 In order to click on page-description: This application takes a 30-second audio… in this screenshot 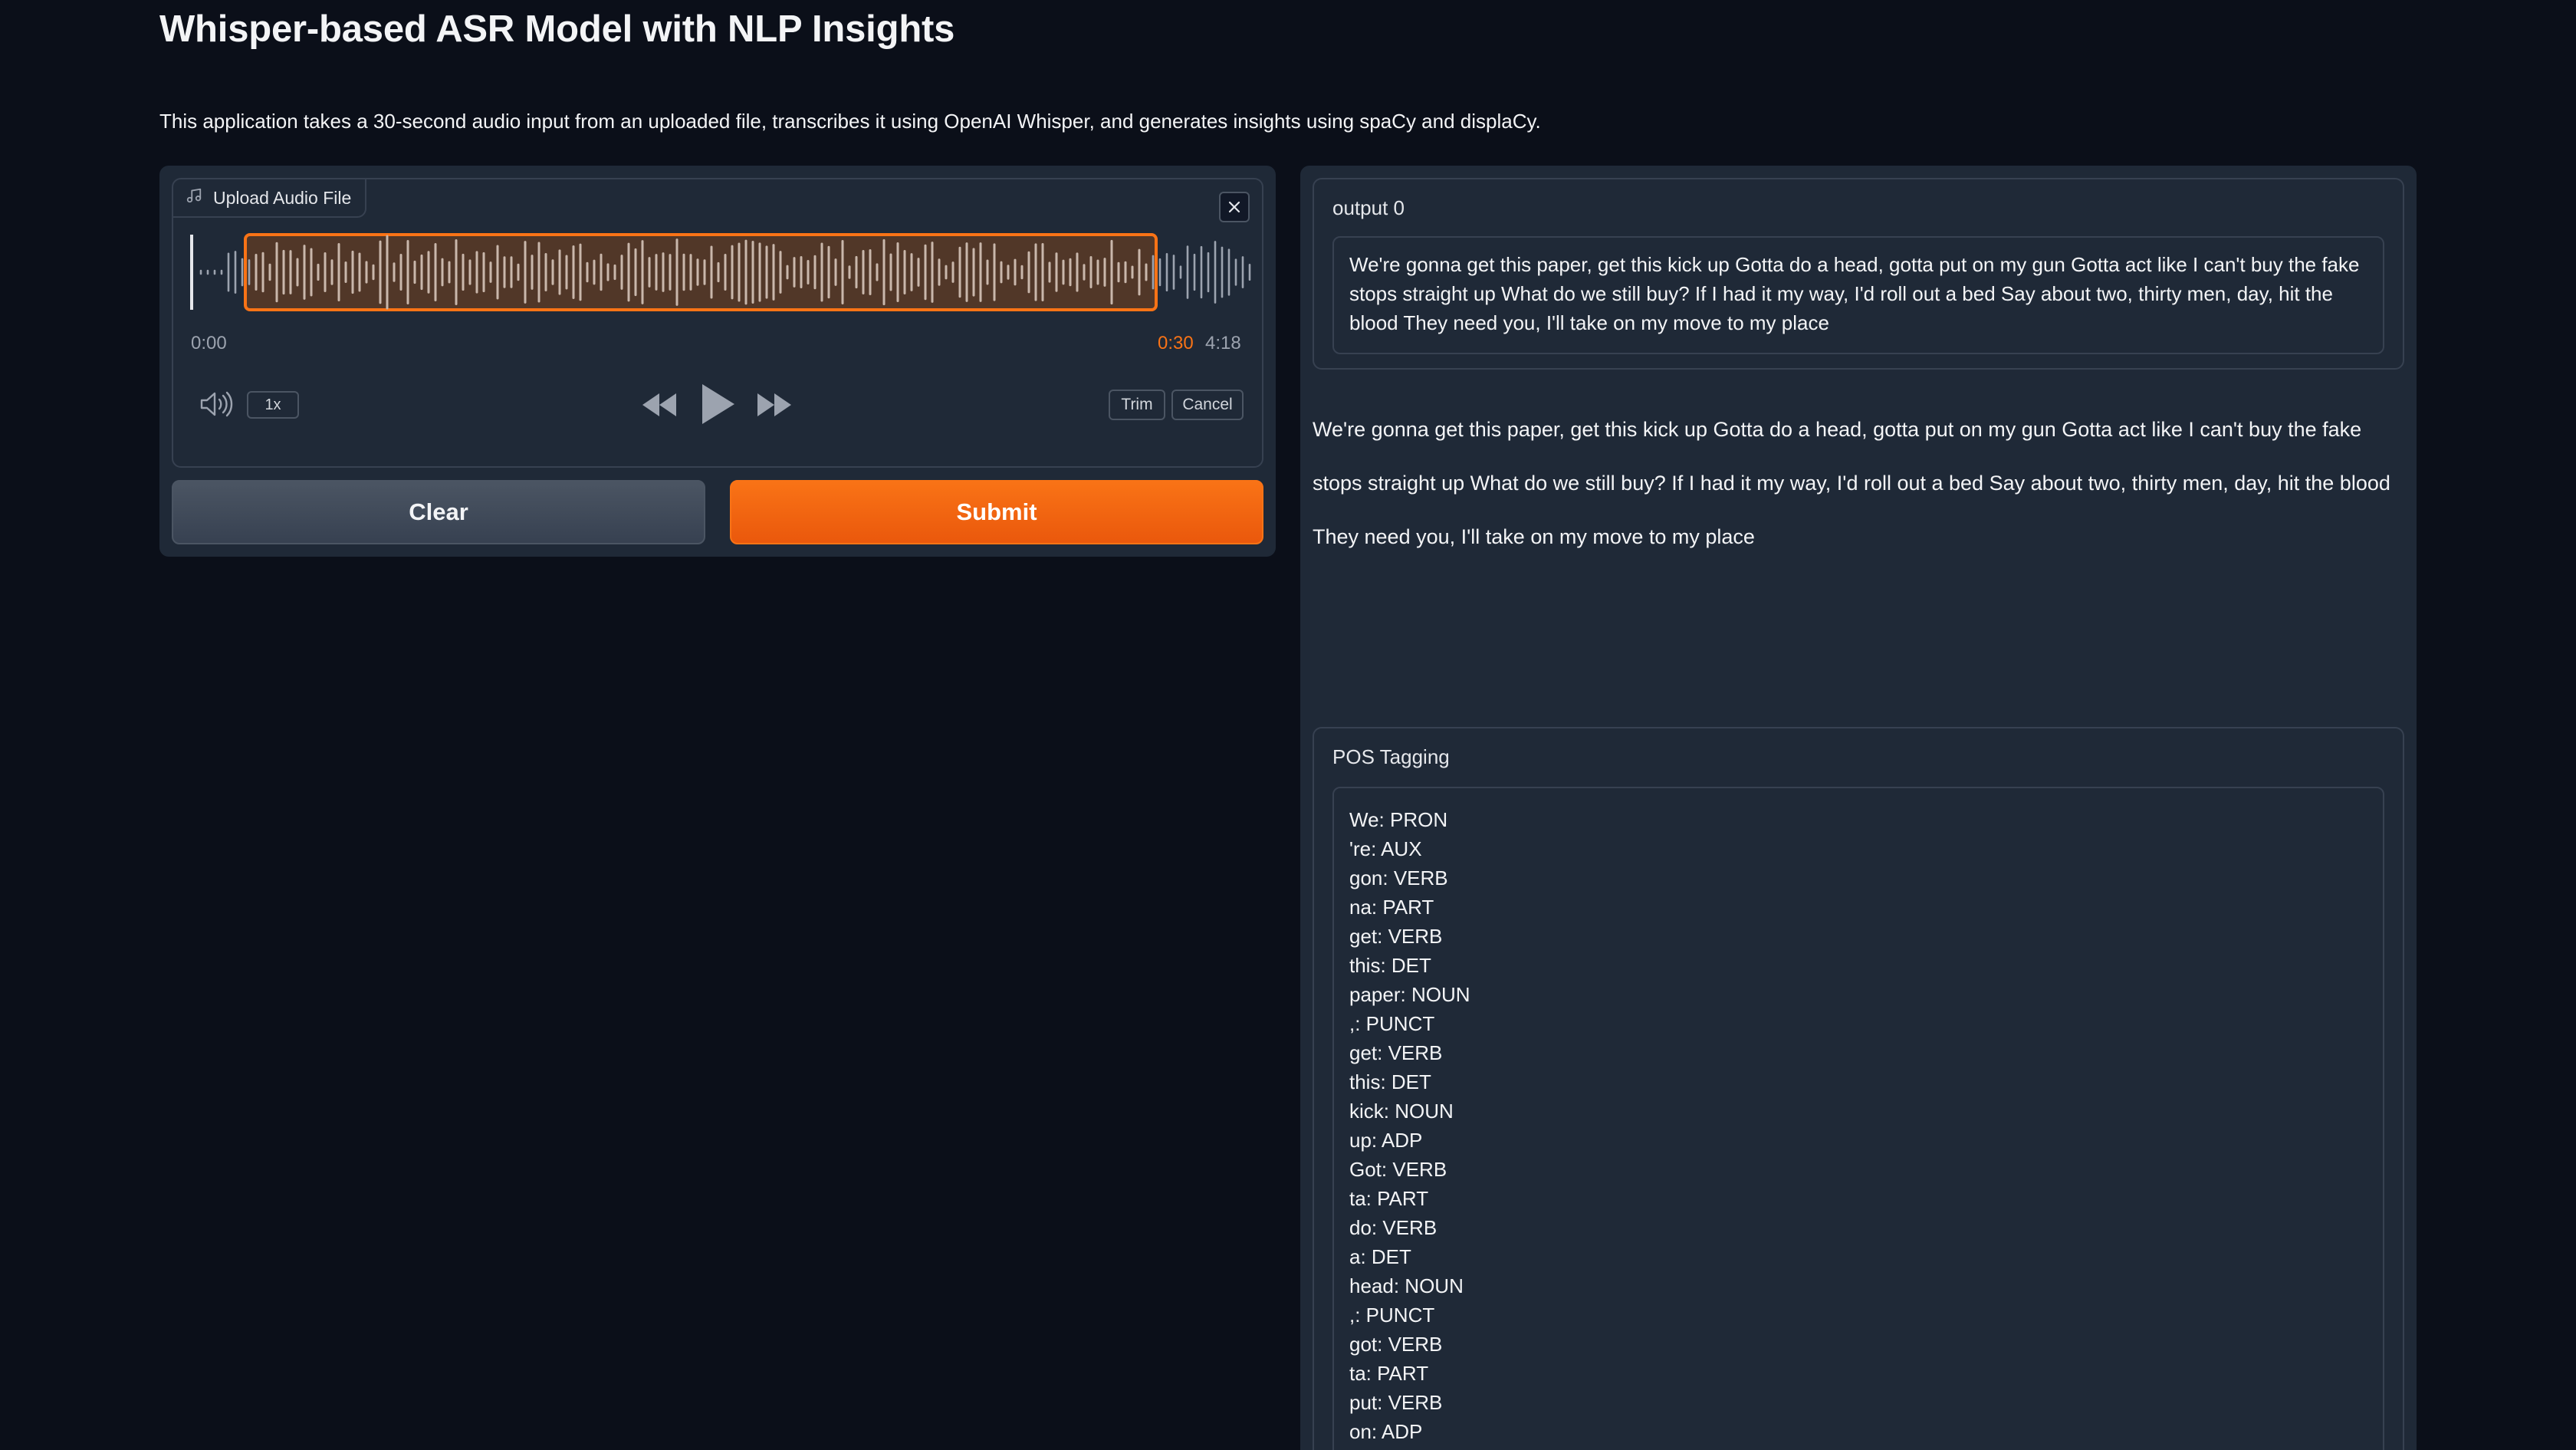, I will do `click(850, 121)`.